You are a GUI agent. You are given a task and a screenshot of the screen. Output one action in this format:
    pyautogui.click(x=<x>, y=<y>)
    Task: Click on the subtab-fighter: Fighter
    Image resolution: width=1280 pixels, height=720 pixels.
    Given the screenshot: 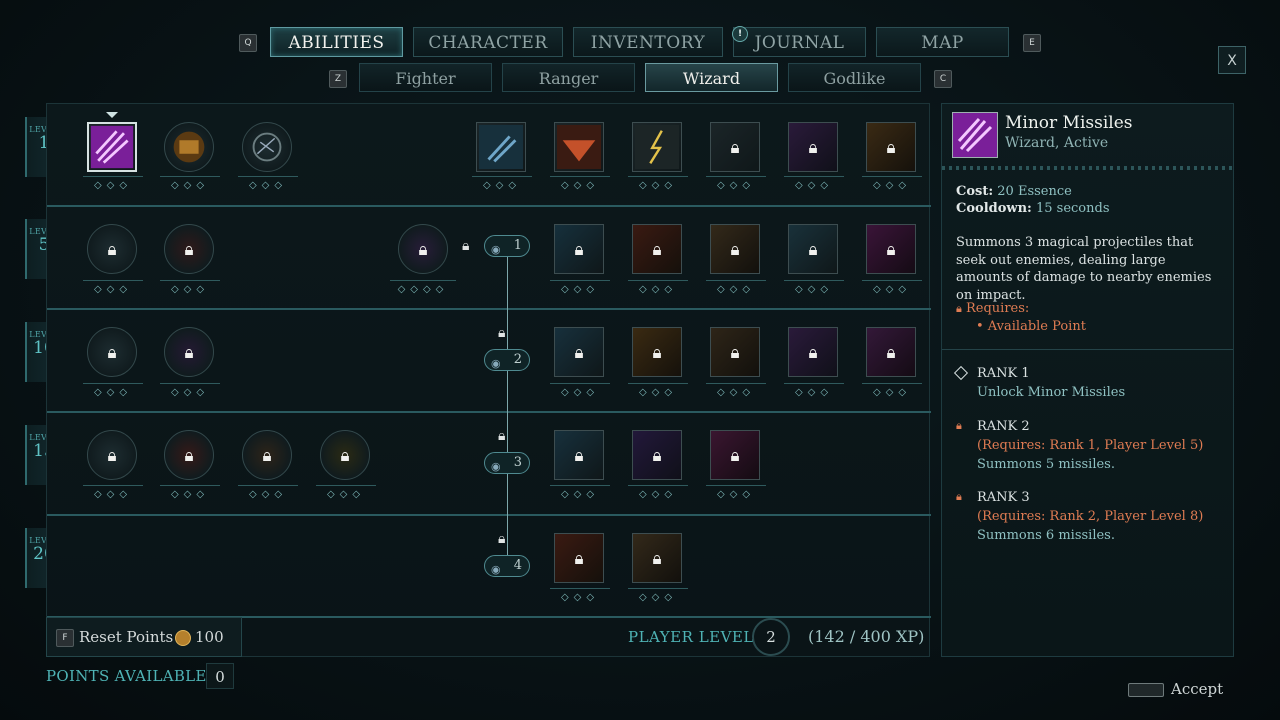 What is the action you would take?
    pyautogui.click(x=425, y=77)
    